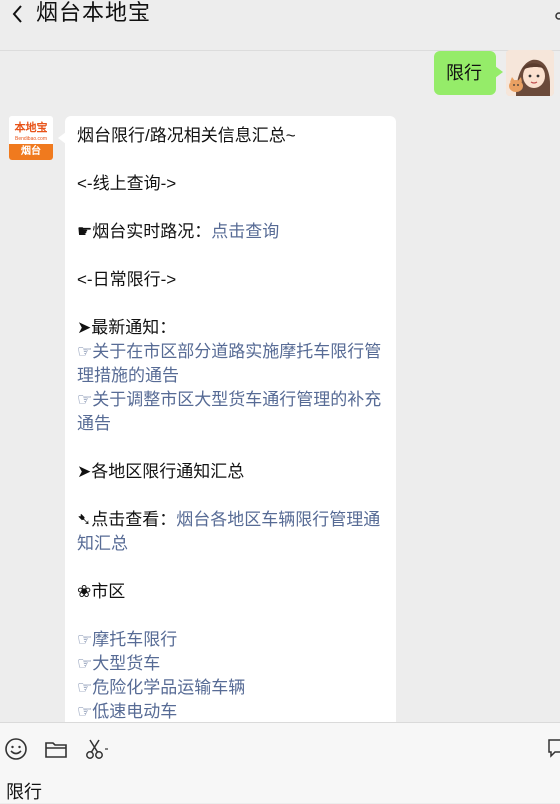 Image resolution: width=560 pixels, height=804 pixels. What do you see at coordinates (233, 364) in the screenshot?
I see `notice-link-motorcycle: ☞关于在市区部分道路实施摩托车限行管理措施的通告` at bounding box center [233, 364].